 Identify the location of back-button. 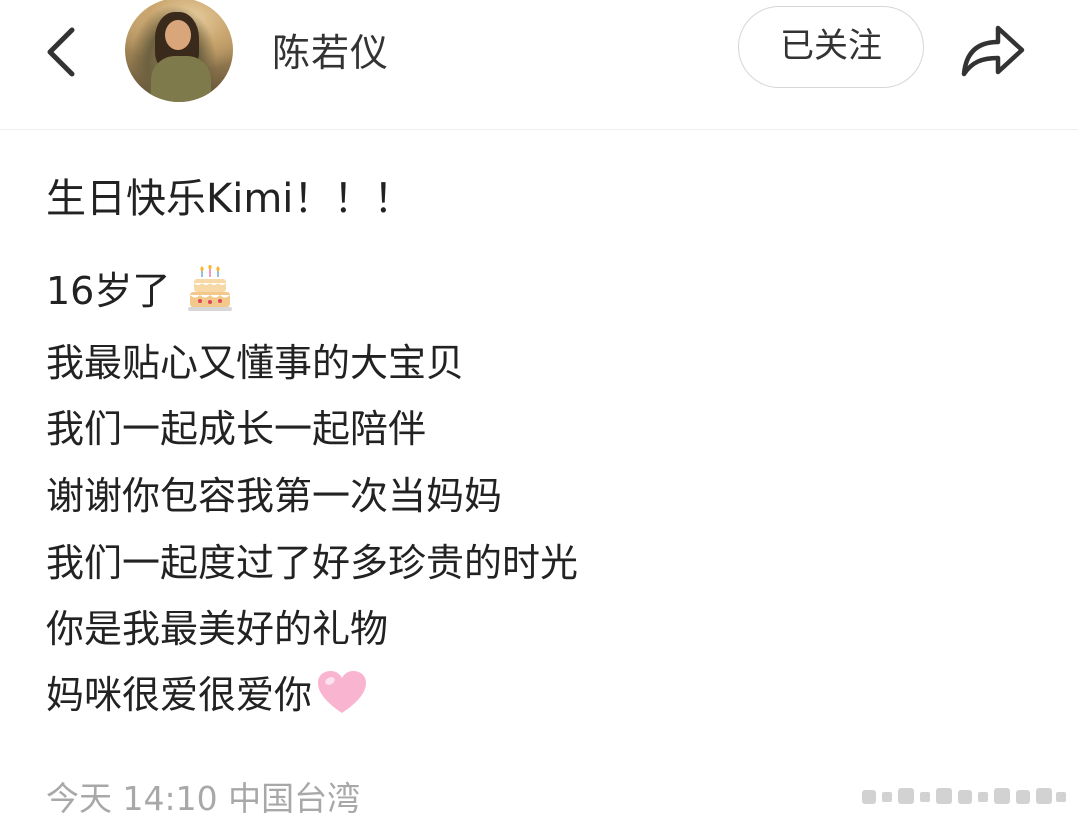
(64, 49).